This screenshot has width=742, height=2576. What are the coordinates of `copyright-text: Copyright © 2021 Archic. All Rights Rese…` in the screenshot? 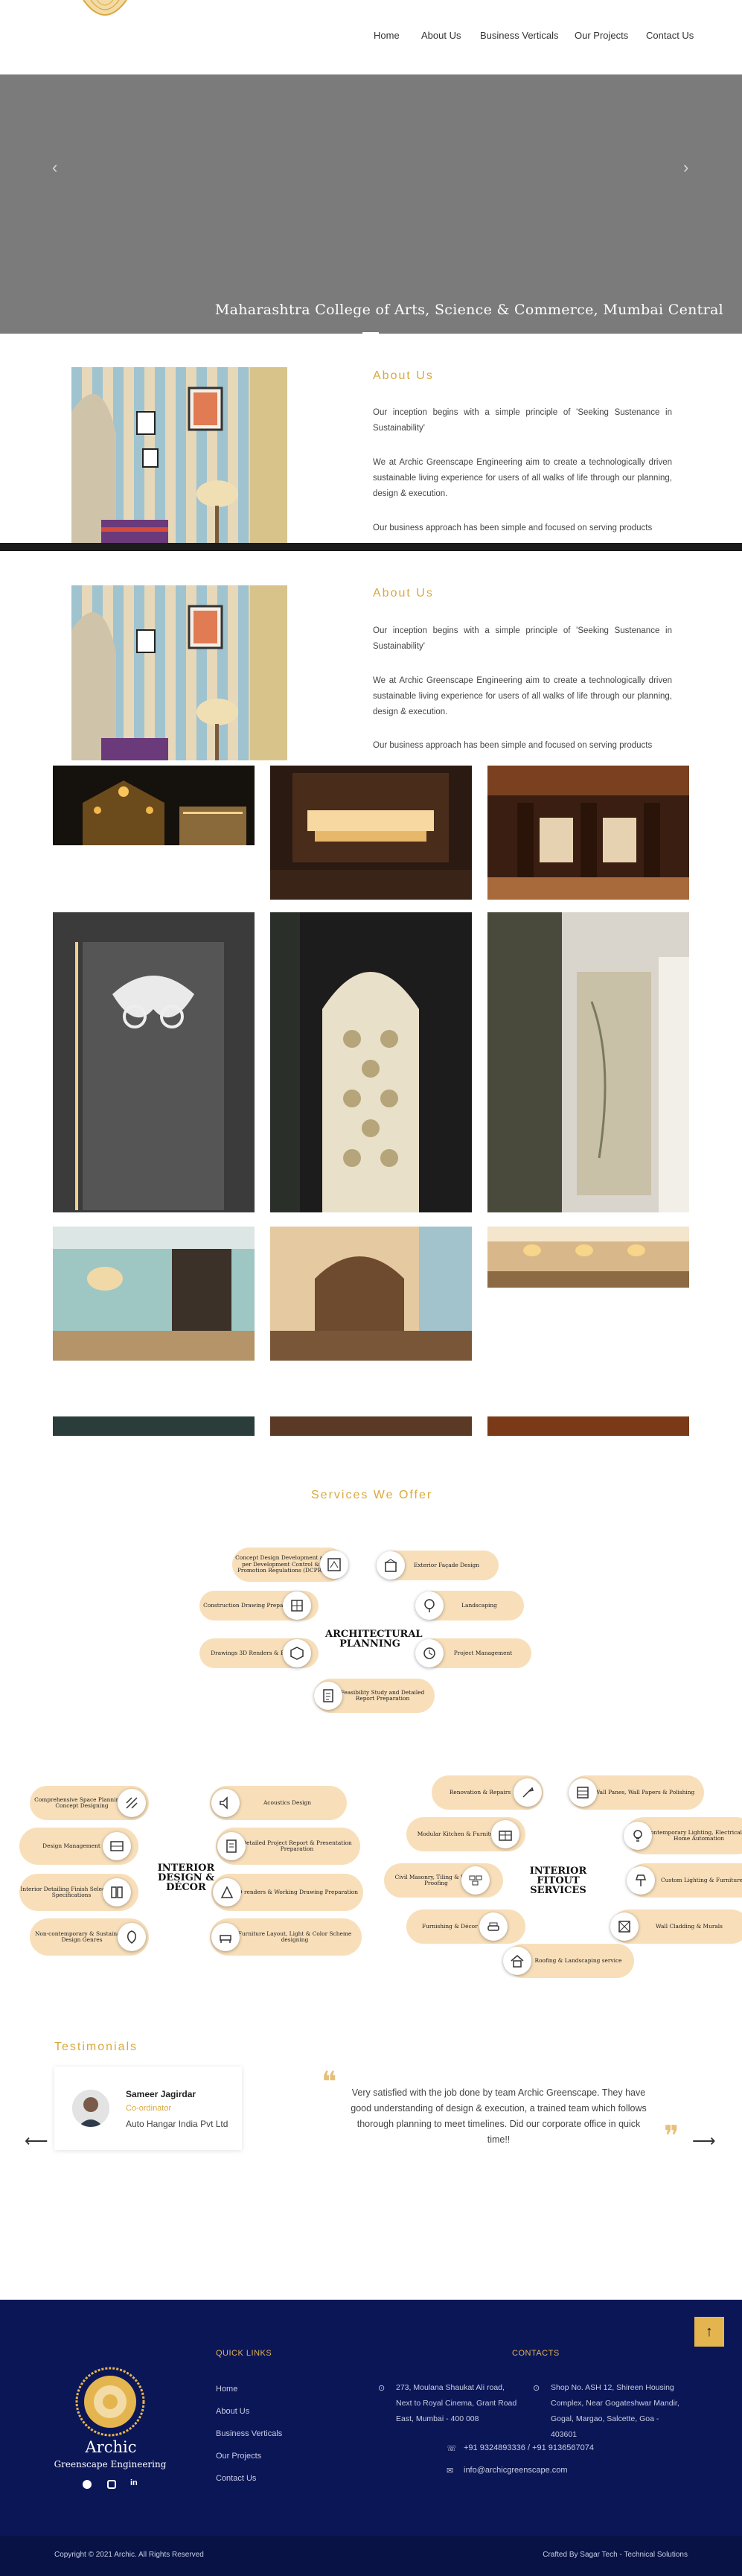 It's located at (129, 2555).